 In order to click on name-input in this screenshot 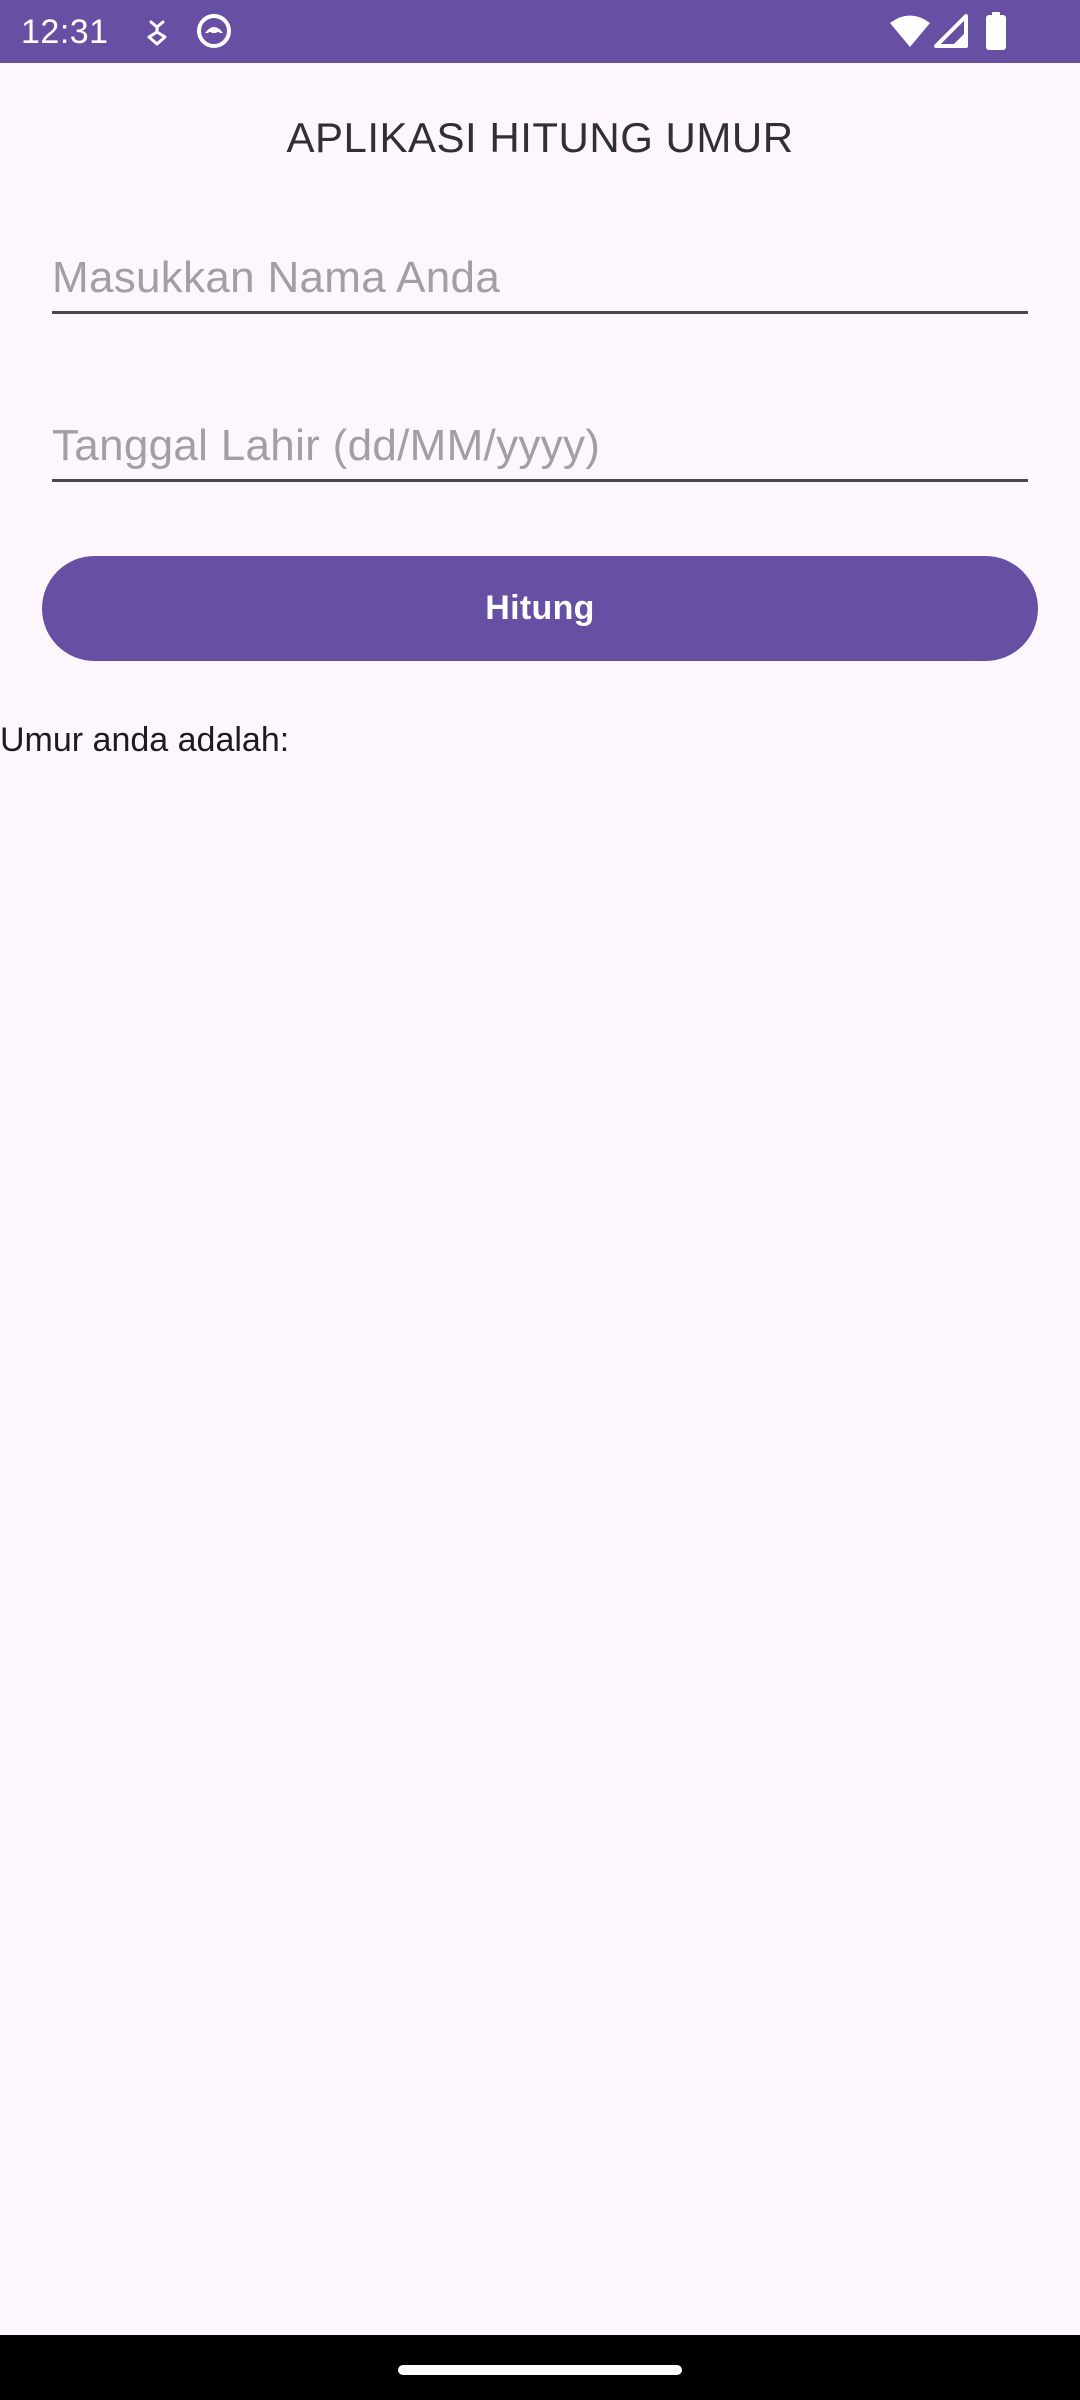, I will do `click(540, 278)`.